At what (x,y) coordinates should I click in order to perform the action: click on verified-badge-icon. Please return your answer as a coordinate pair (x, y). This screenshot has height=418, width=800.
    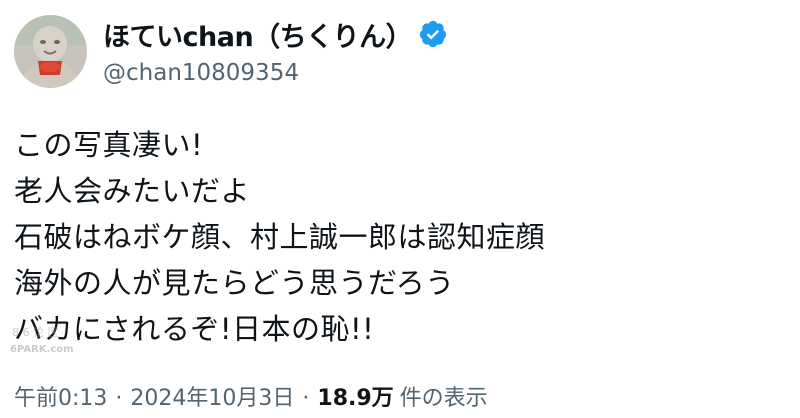
    Looking at the image, I should click on (433, 34).